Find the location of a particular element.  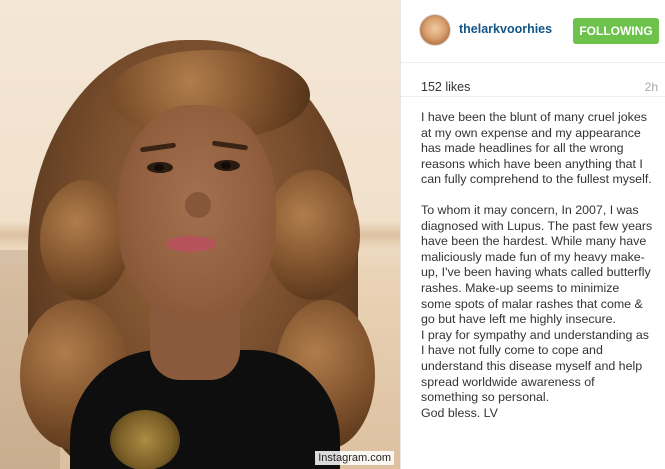

post-timestamp: 2h is located at coordinates (651, 87).